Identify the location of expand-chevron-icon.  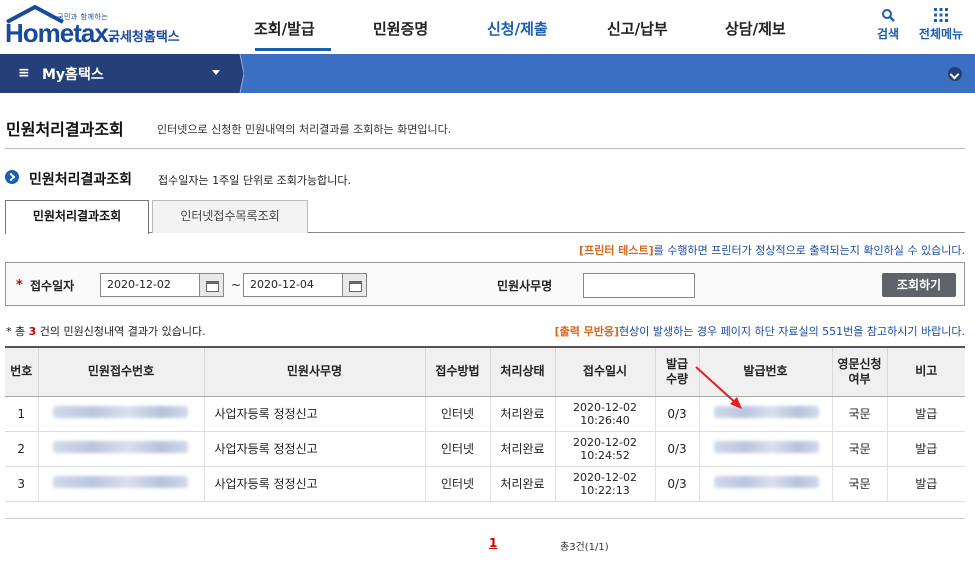
(955, 74).